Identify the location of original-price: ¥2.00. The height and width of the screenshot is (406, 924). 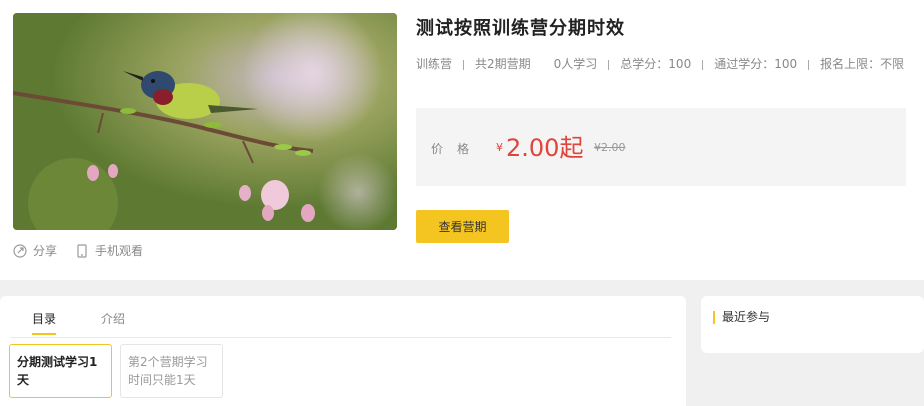
(610, 147).